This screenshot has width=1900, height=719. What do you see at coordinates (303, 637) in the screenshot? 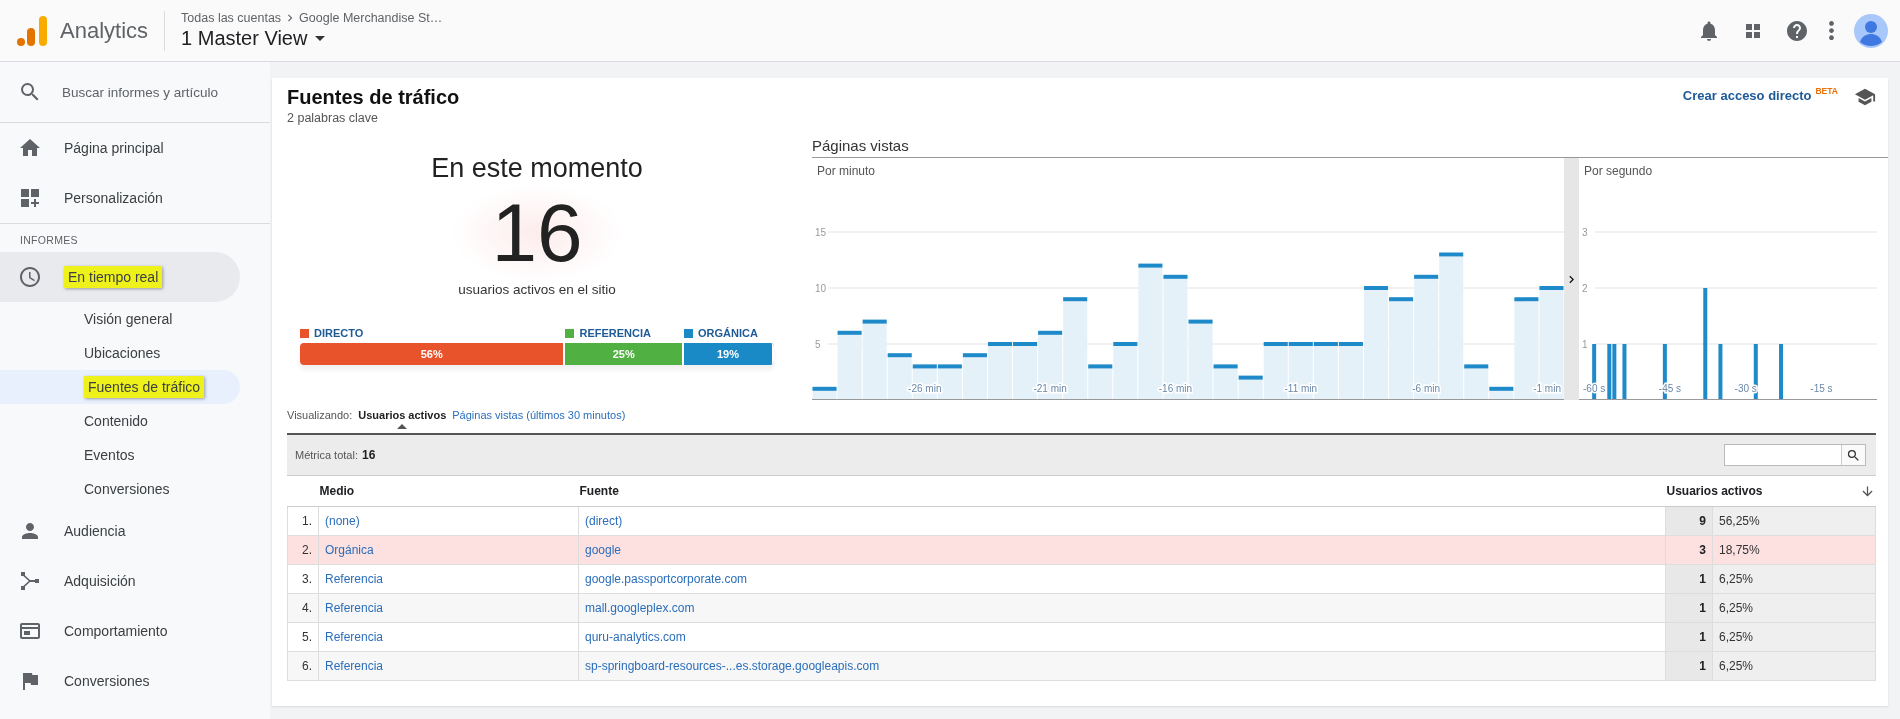
I see `row-number: 5.` at bounding box center [303, 637].